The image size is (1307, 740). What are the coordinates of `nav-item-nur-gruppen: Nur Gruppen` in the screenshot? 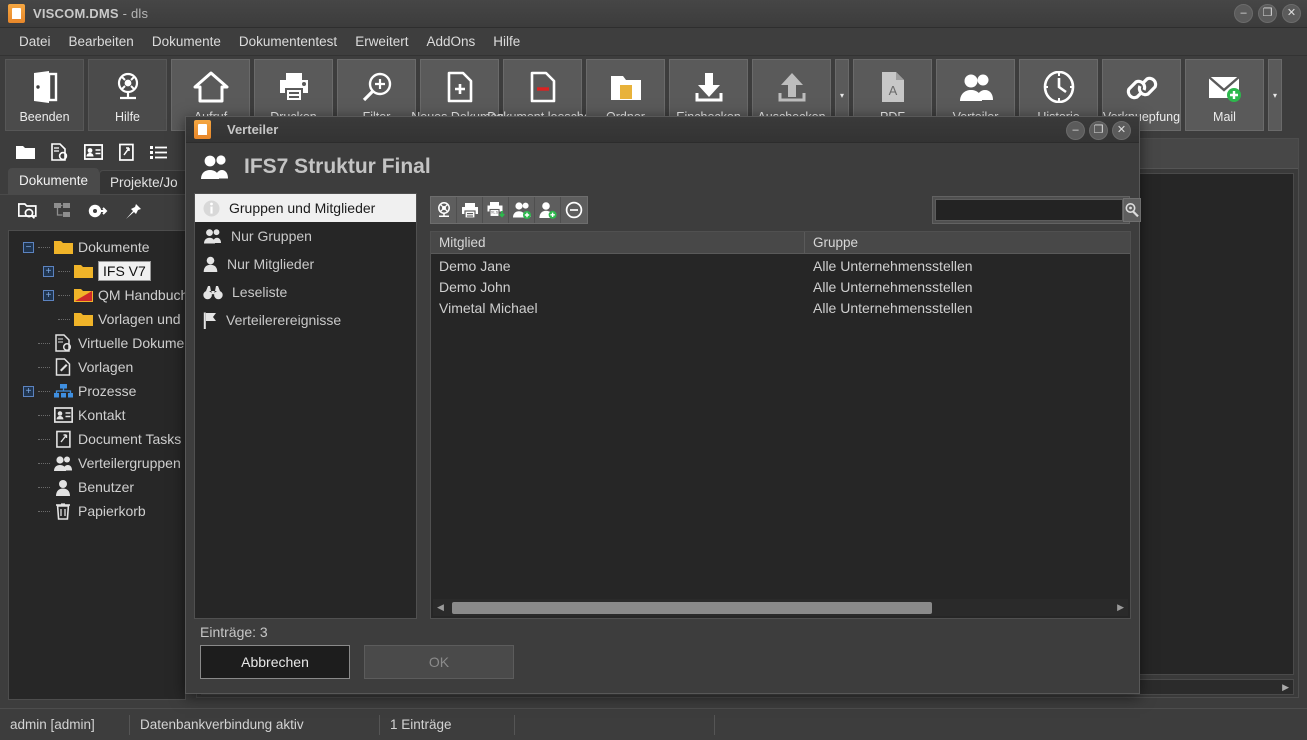 It's located at (305, 236).